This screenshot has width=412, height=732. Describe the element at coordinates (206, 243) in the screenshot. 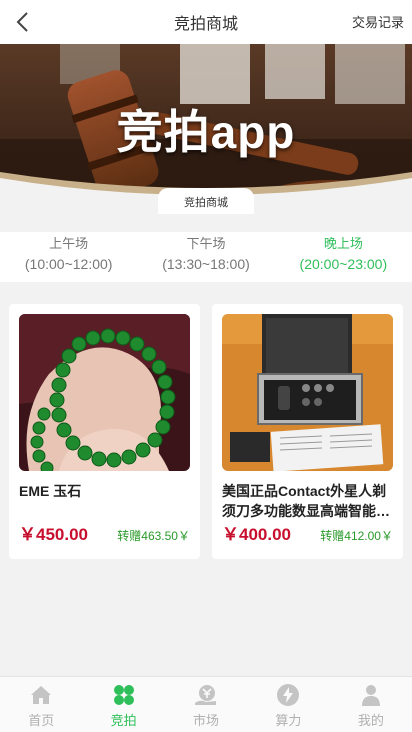

I see `session-name: 下午场` at that location.